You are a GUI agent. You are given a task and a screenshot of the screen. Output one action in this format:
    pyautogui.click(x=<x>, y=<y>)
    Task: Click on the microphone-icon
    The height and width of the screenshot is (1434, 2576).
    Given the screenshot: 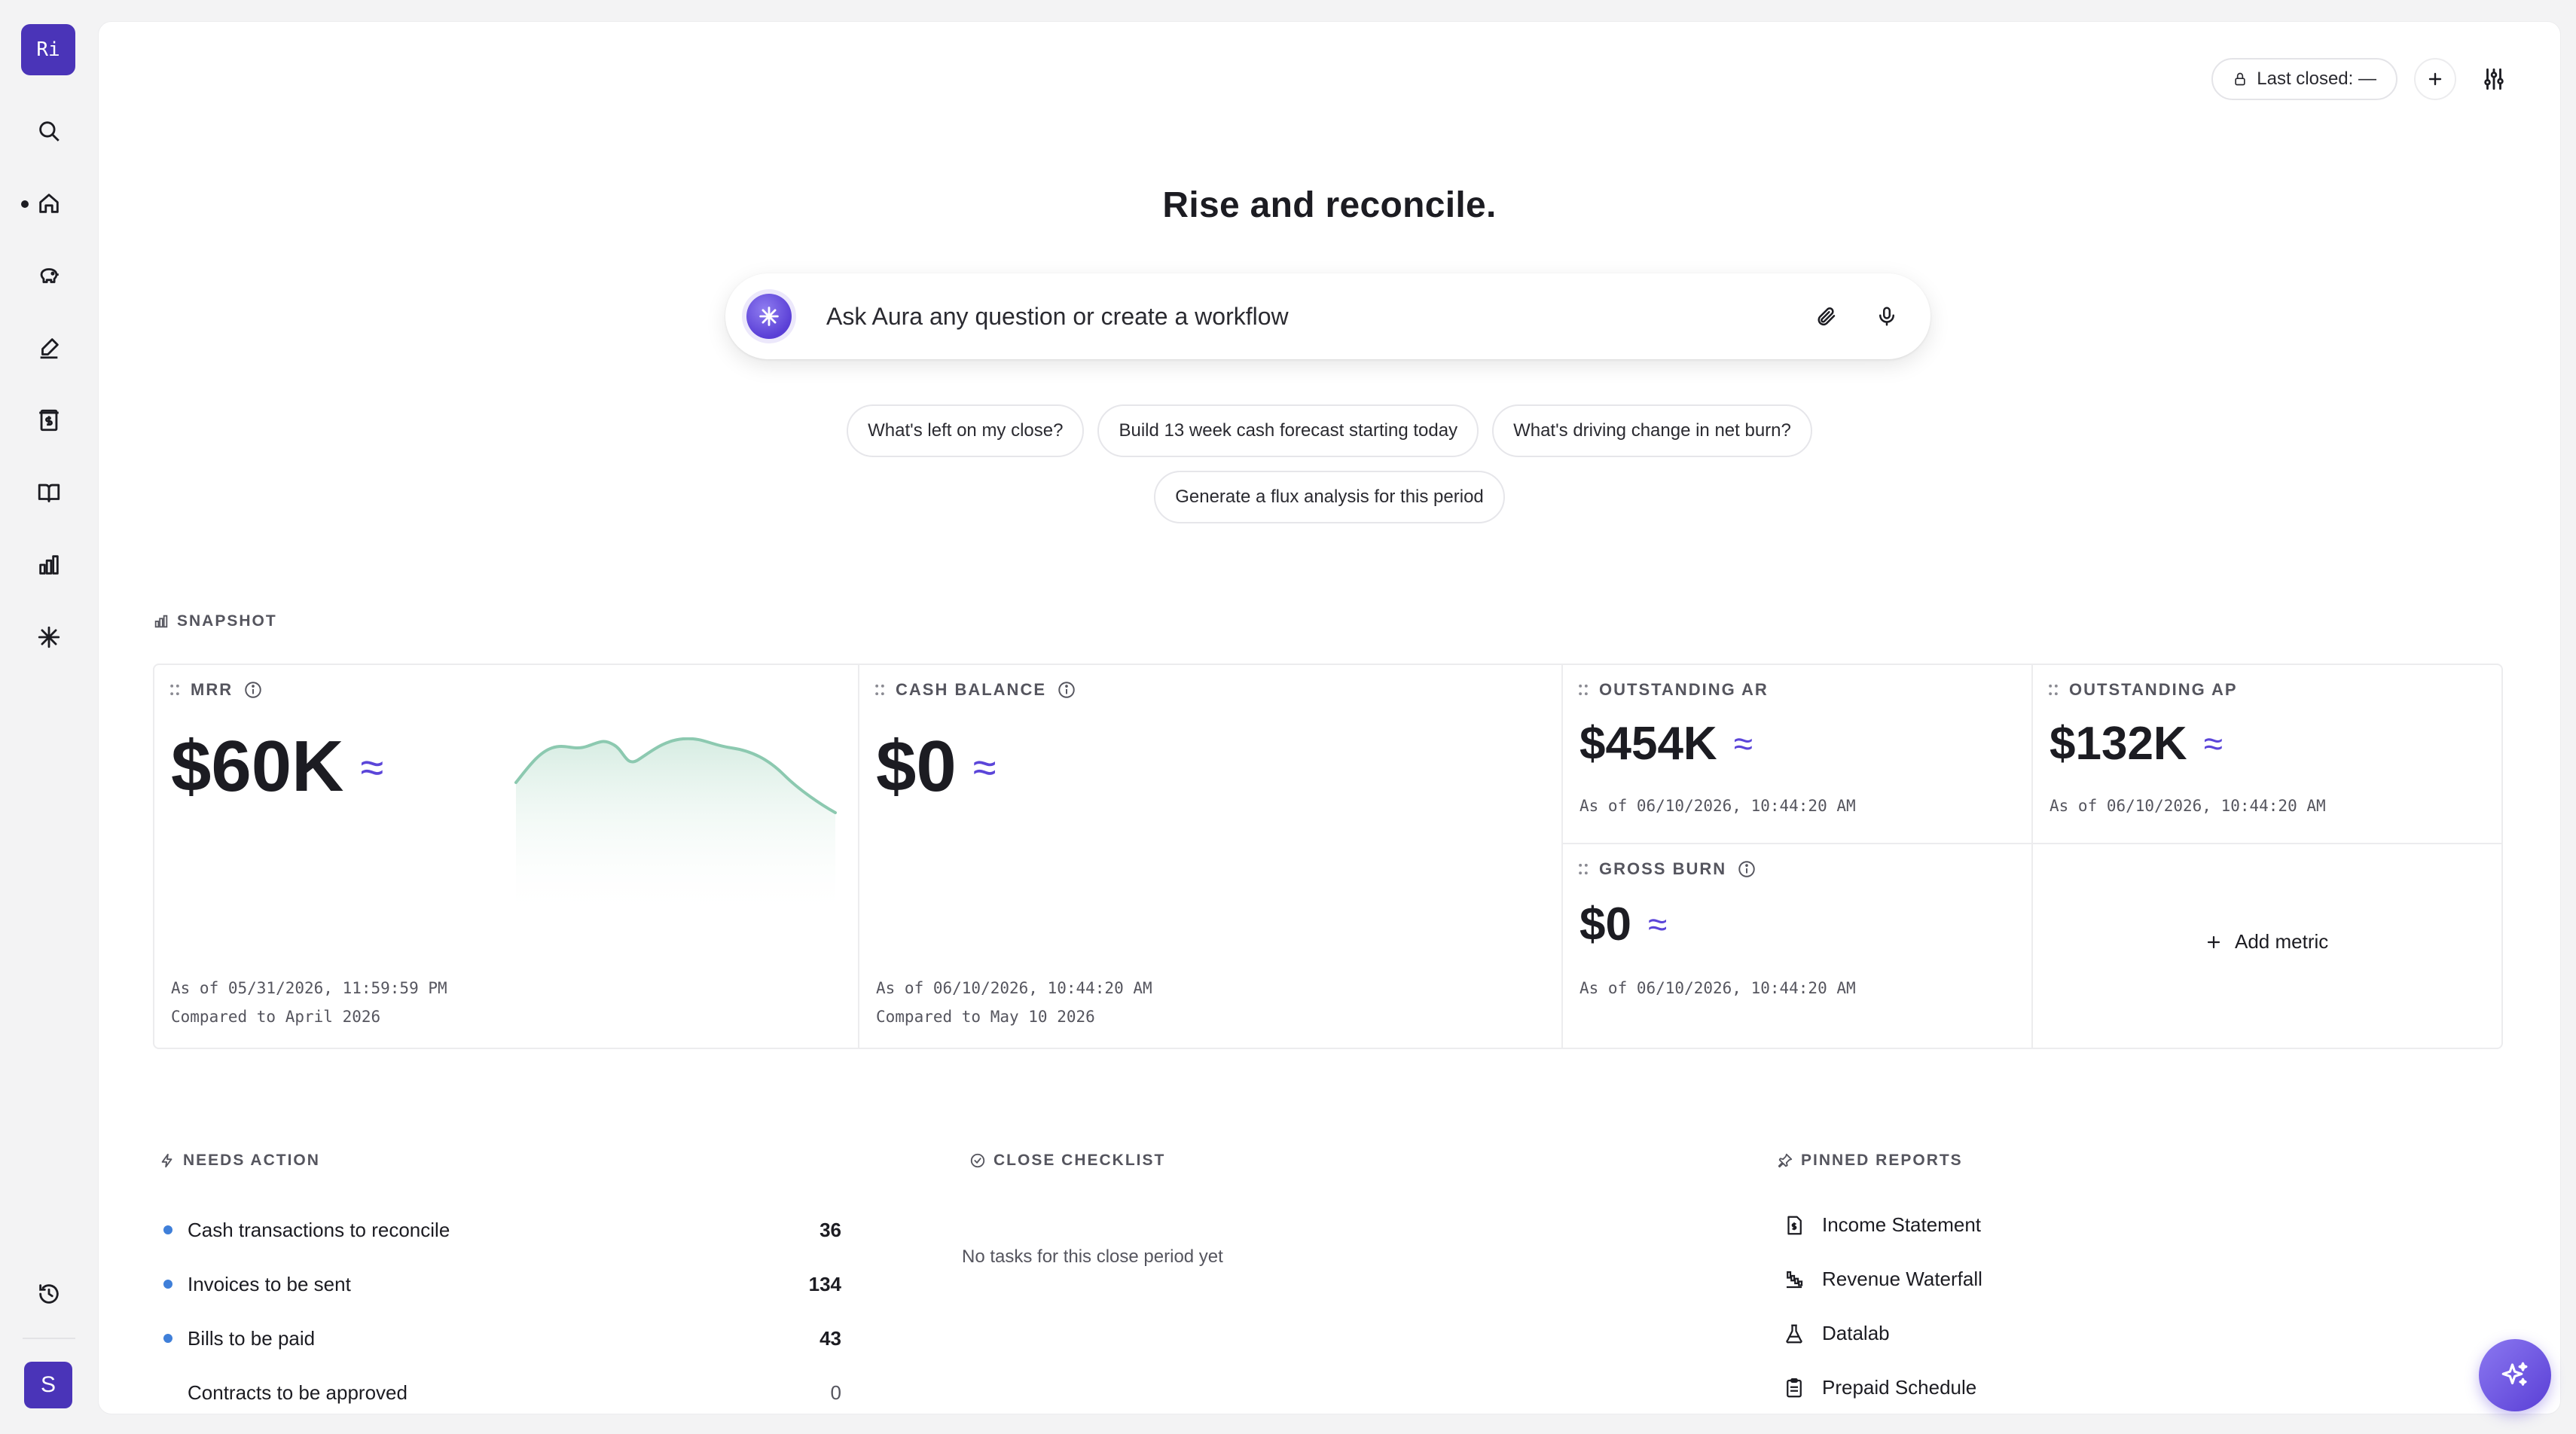 What is the action you would take?
    pyautogui.click(x=1887, y=316)
    